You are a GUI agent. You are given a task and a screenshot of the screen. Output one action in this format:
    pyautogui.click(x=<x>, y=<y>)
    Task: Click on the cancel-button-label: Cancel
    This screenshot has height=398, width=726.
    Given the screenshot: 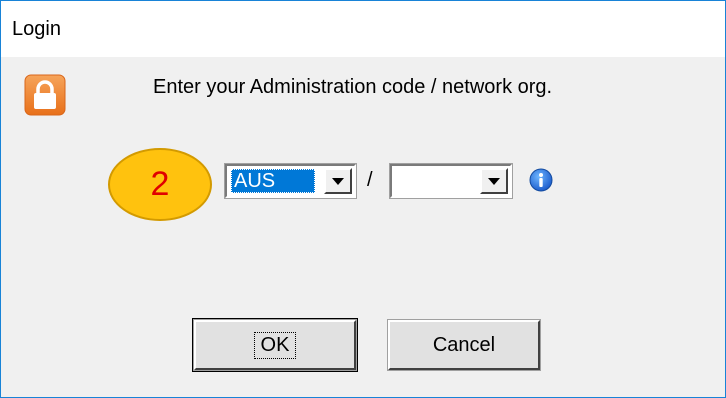 What is the action you would take?
    pyautogui.click(x=464, y=344)
    